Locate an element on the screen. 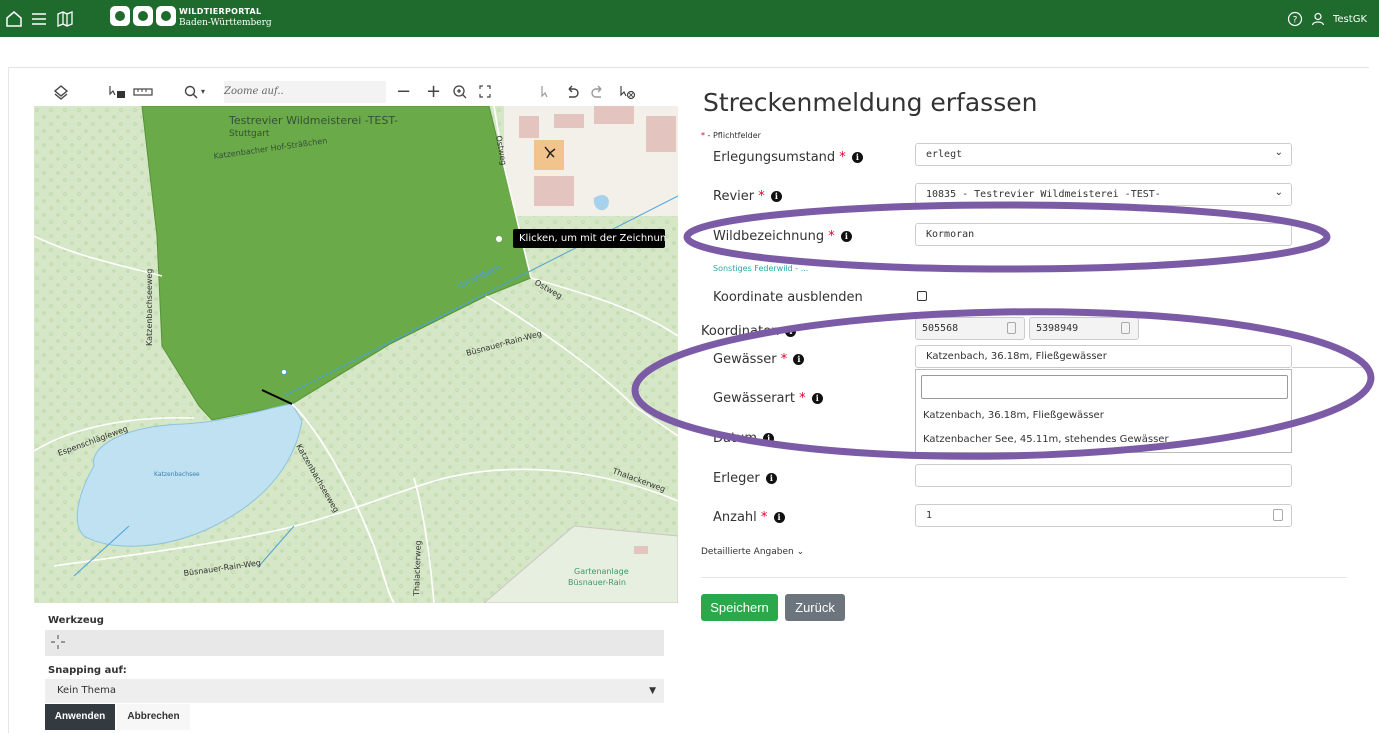 The height and width of the screenshot is (733, 1379). cancel-tool-button: Abbrechen is located at coordinates (153, 717).